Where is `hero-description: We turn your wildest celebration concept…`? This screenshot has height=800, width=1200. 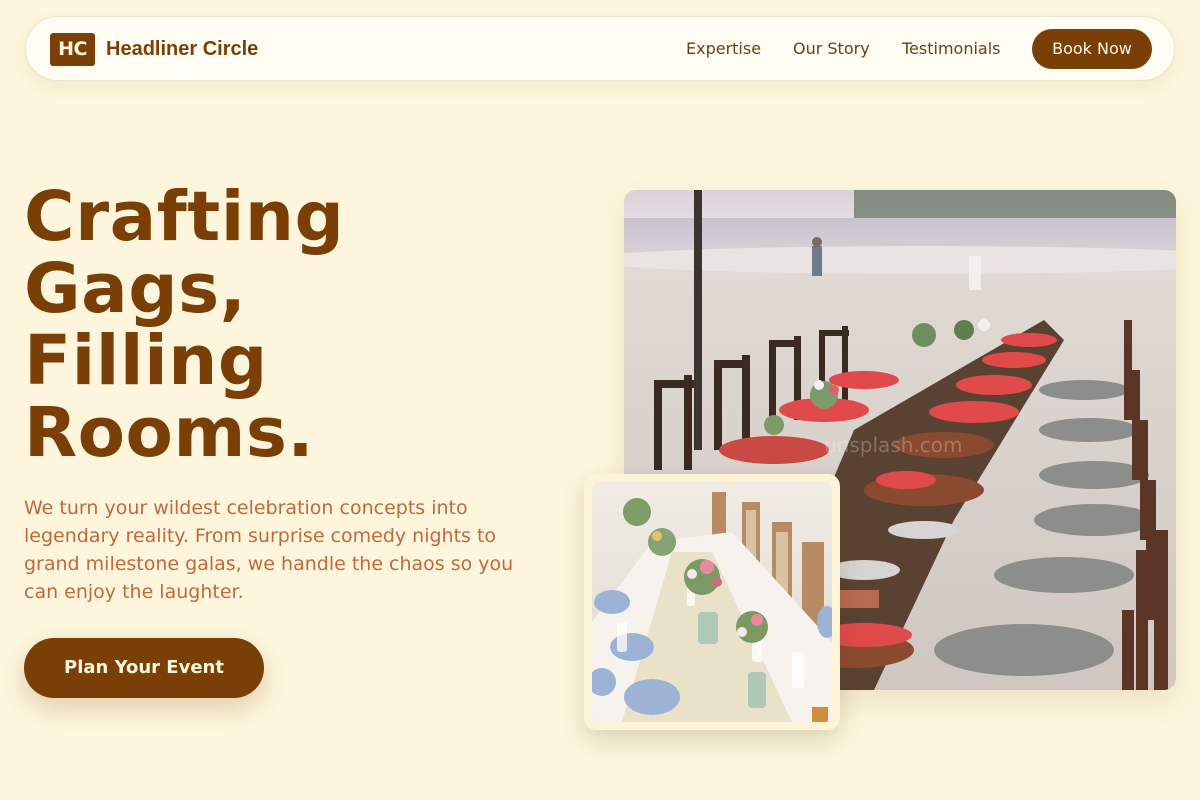
hero-description: We turn your wildest celebration concept… is located at coordinates (269, 550).